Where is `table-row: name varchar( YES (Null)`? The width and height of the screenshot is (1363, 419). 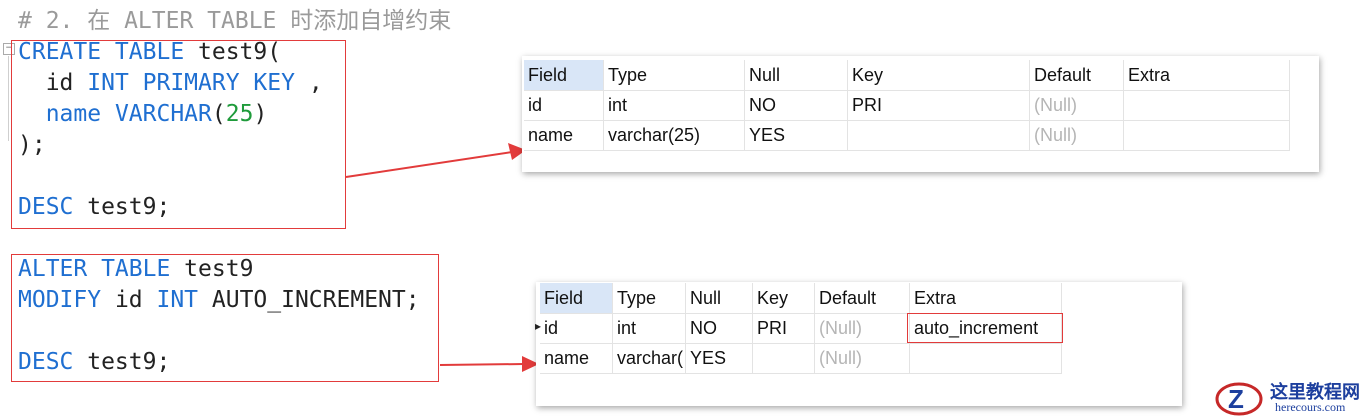
table-row: name varchar( YES (Null) is located at coordinates (801, 358).